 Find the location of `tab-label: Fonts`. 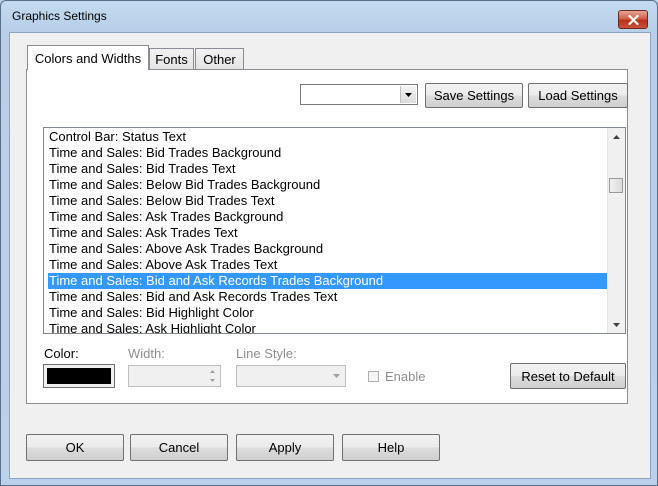

tab-label: Fonts is located at coordinates (171, 59).